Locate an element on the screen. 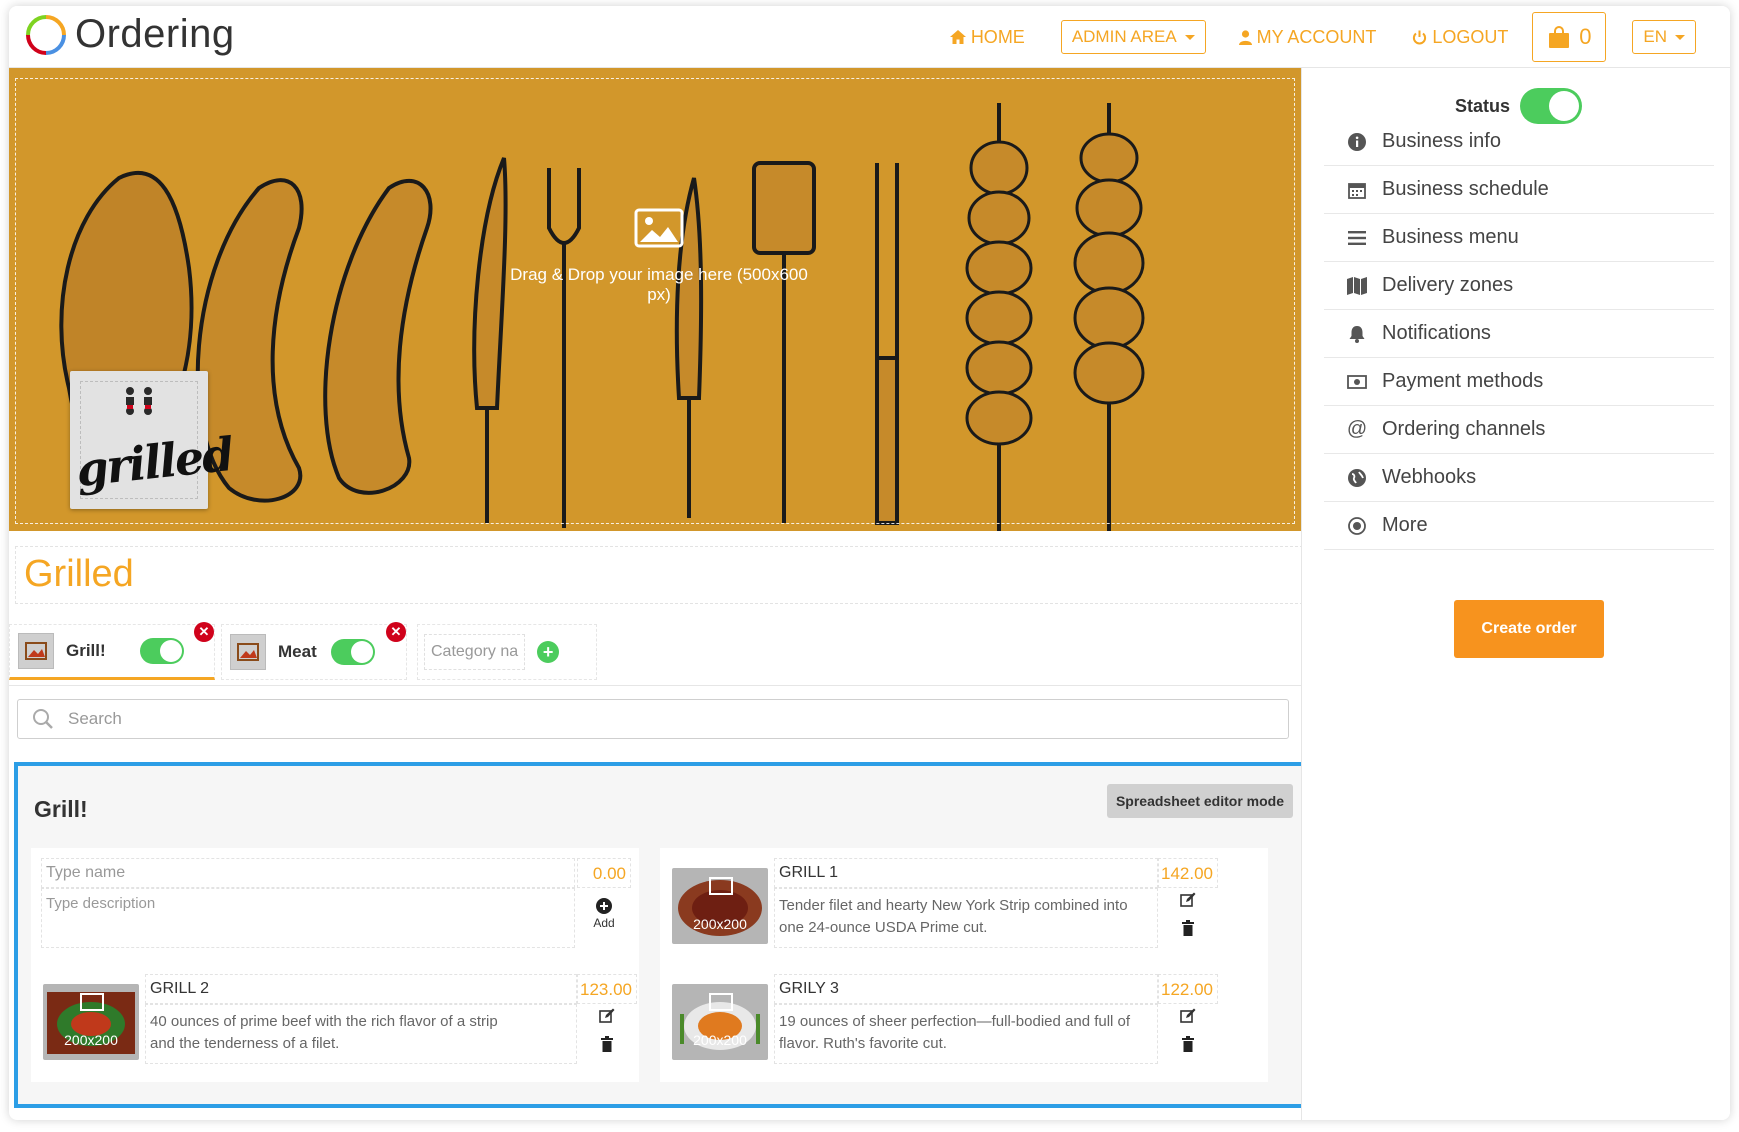 The width and height of the screenshot is (1739, 1132). product-price-field: 122.00 is located at coordinates (1188, 989).